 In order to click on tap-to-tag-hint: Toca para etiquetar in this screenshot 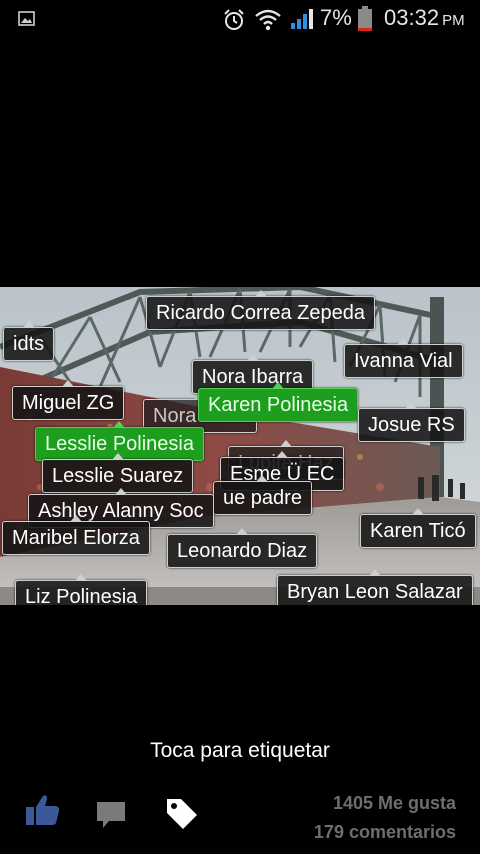, I will do `click(240, 751)`.